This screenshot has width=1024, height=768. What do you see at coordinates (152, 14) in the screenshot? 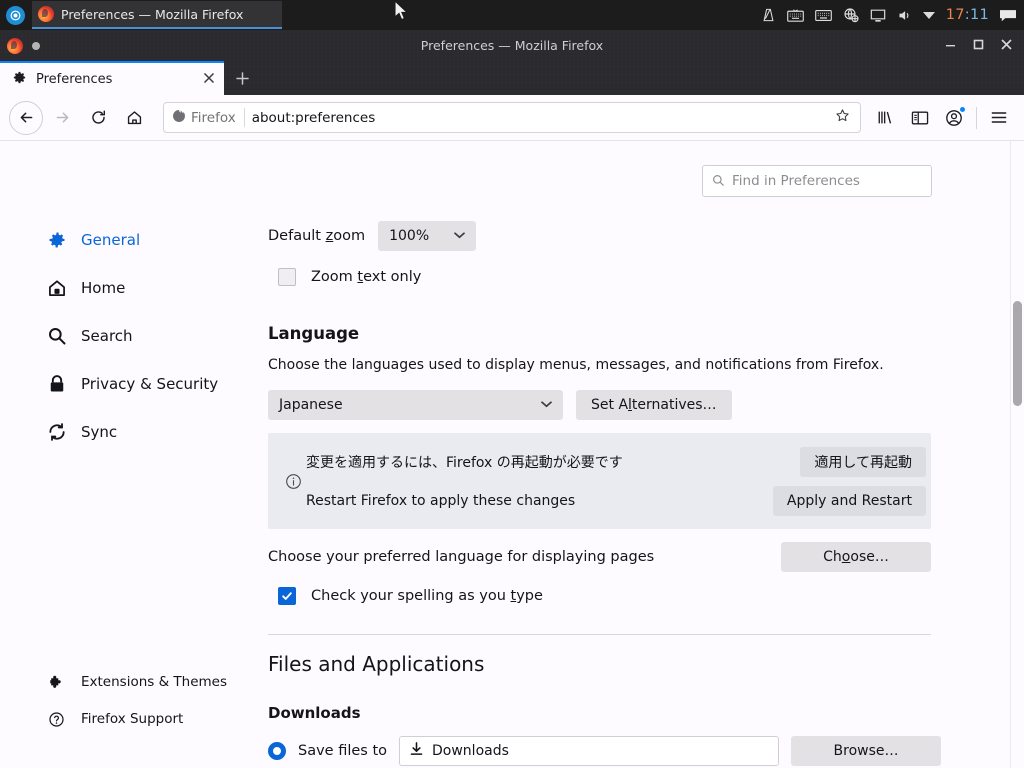
I see `taskbar-window-title: Preferences — Mozilla Firefox` at bounding box center [152, 14].